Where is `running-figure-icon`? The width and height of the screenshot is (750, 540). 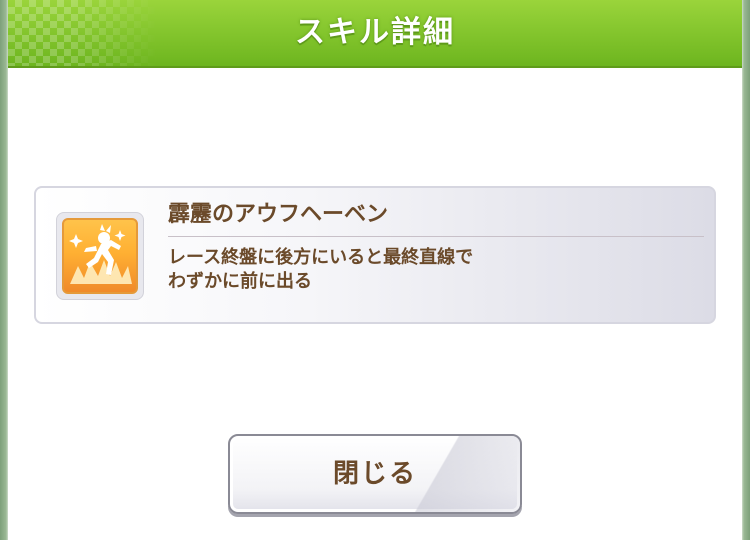
running-figure-icon is located at coordinates (100, 256).